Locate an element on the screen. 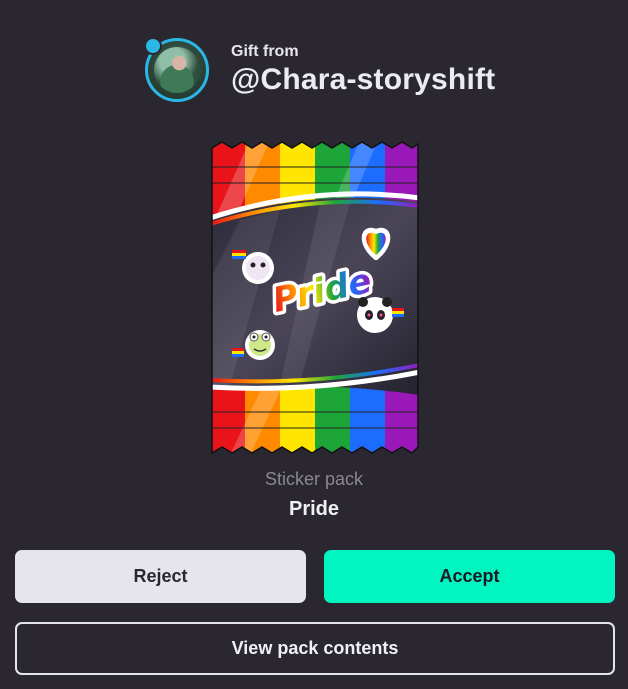 Image resolution: width=628 pixels, height=689 pixels. sender-avatar is located at coordinates (176, 69).